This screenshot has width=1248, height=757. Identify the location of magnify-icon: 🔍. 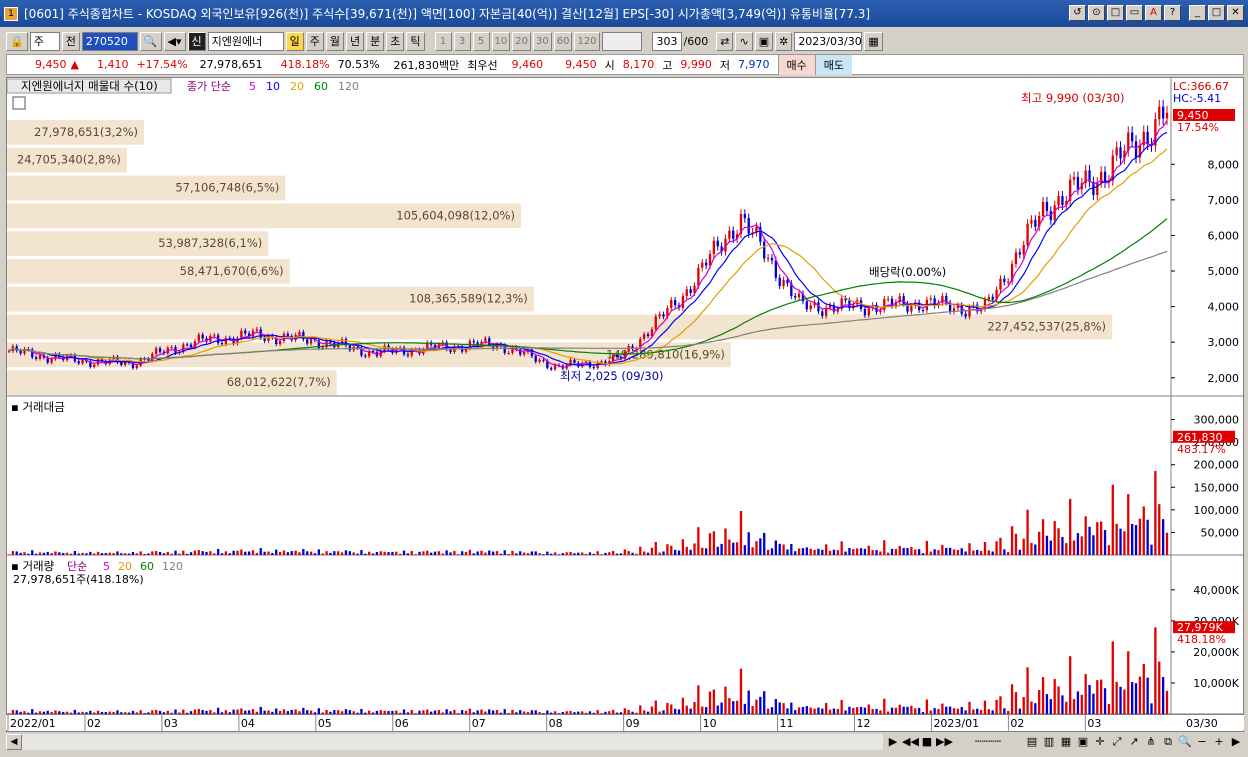
(1185, 742).